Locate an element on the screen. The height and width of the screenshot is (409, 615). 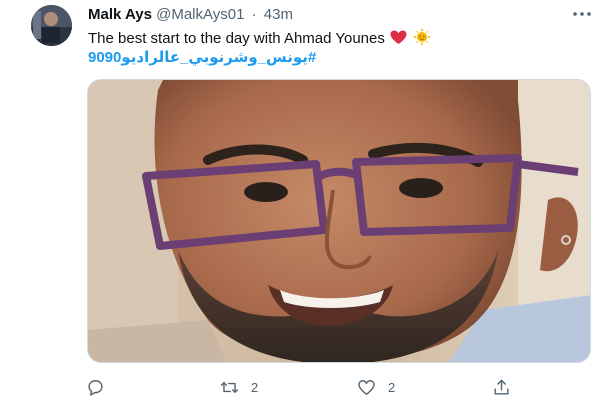
heart-icon is located at coordinates (366, 387).